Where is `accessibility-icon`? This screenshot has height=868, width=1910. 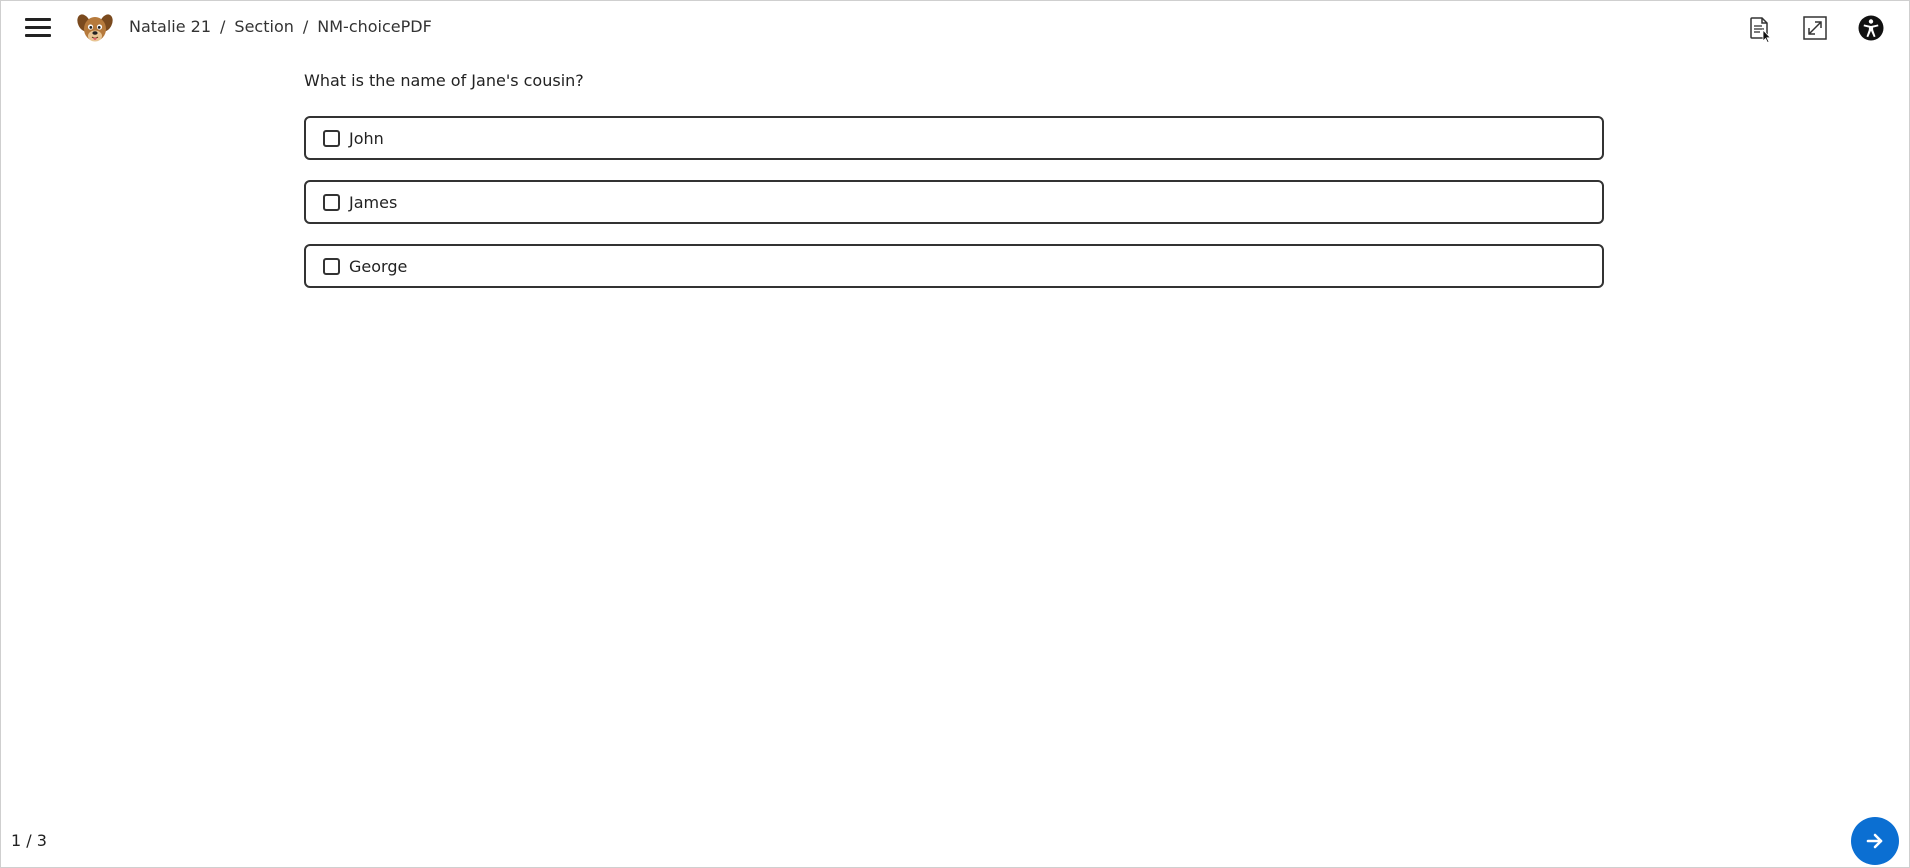 accessibility-icon is located at coordinates (1871, 28).